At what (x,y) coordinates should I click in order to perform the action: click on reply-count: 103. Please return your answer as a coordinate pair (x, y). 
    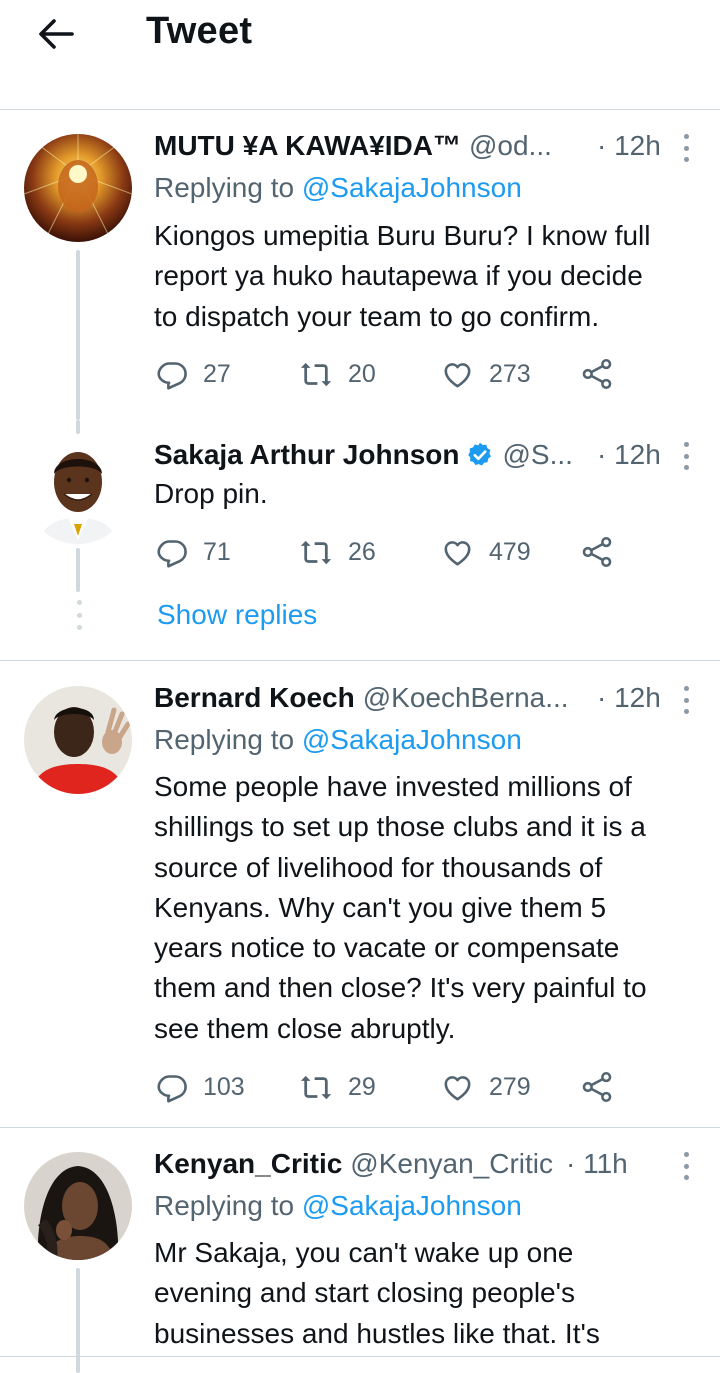
    Looking at the image, I should click on (224, 1086).